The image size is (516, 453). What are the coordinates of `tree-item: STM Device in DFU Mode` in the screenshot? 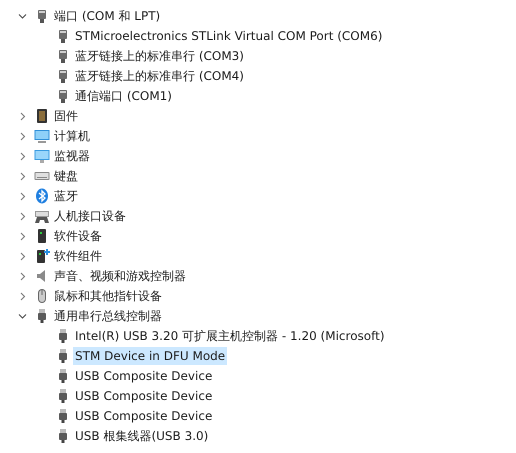 It's located at (150, 356).